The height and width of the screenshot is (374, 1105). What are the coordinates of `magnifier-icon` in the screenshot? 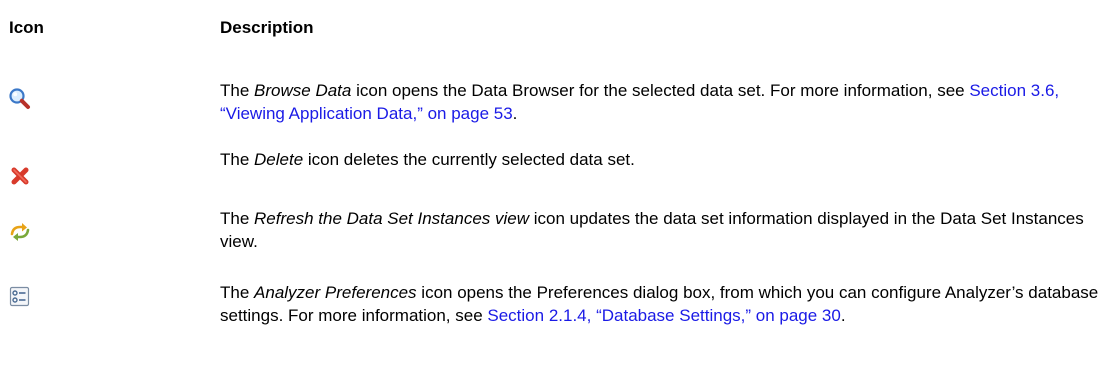 It's located at (20, 99).